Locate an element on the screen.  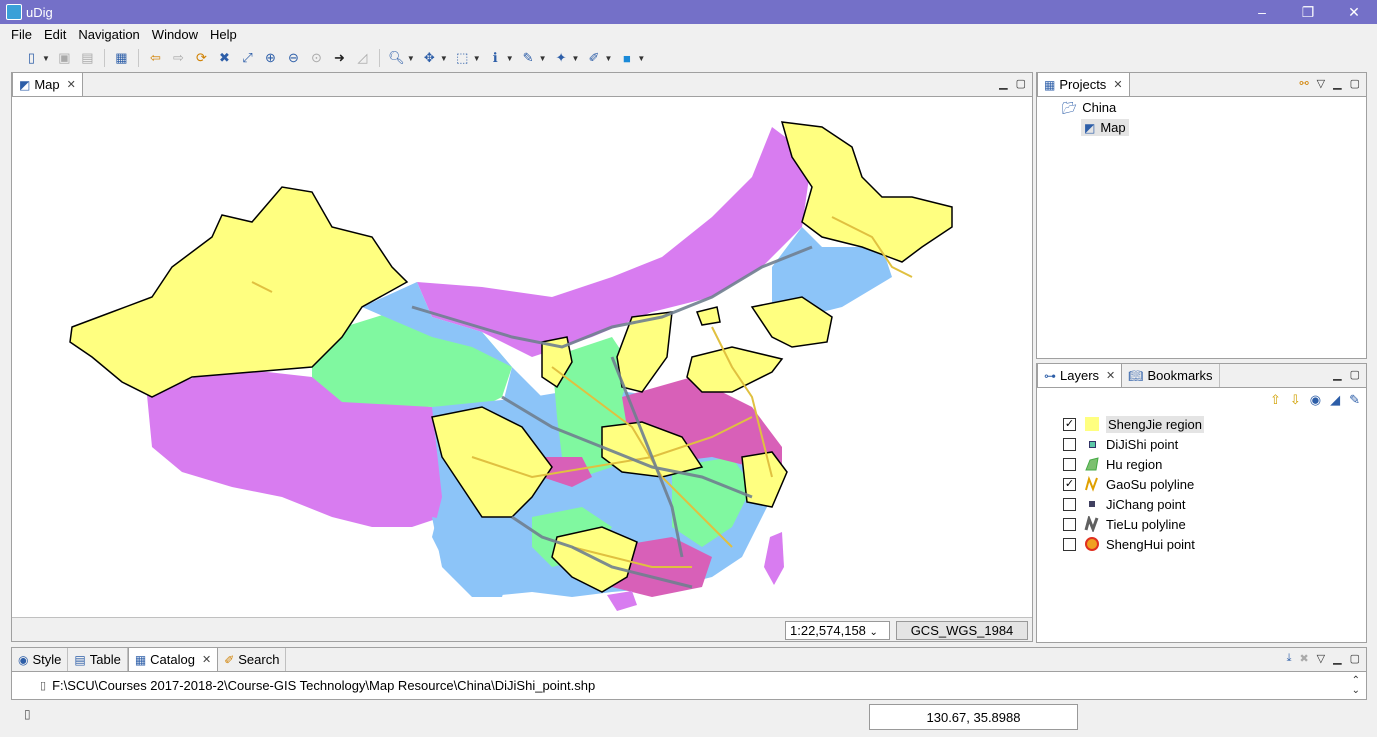
projects-icon: ▦ is located at coordinates (1050, 84).